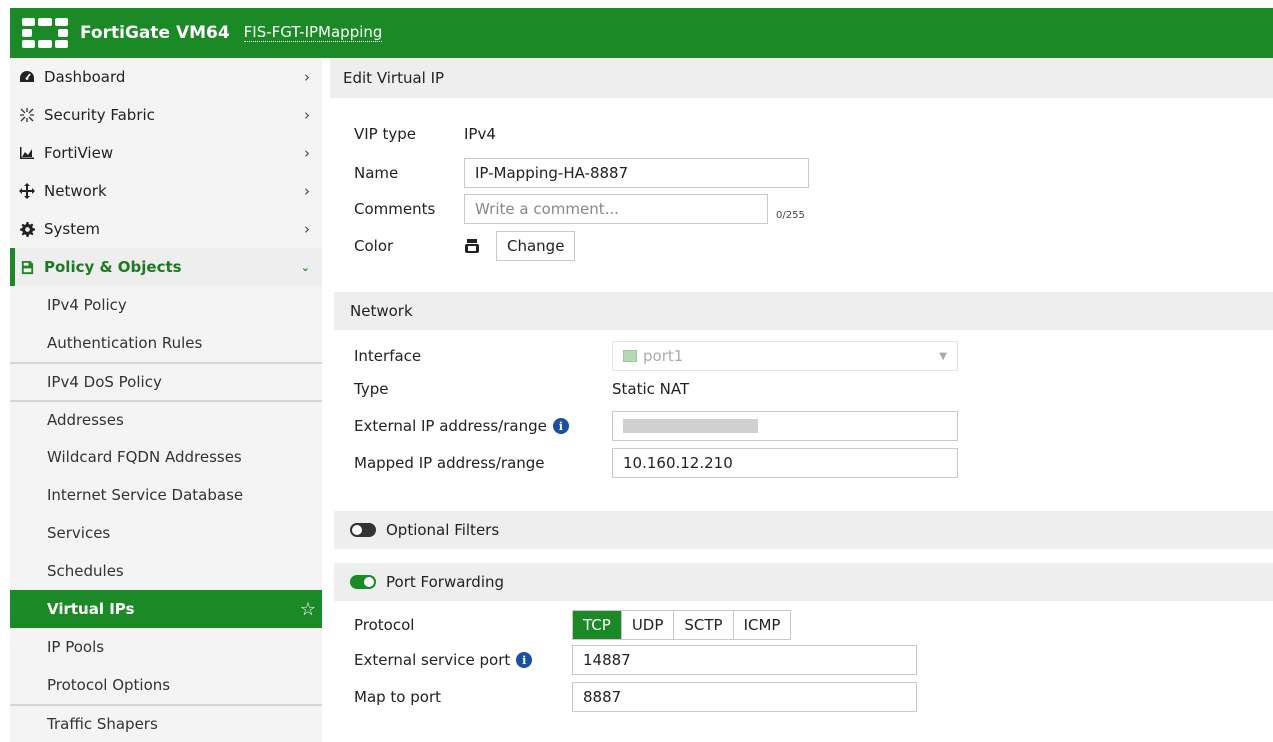 The image size is (1273, 742). Describe the element at coordinates (450, 426) in the screenshot. I see `external-ip-label-text: External IP address/range` at that location.